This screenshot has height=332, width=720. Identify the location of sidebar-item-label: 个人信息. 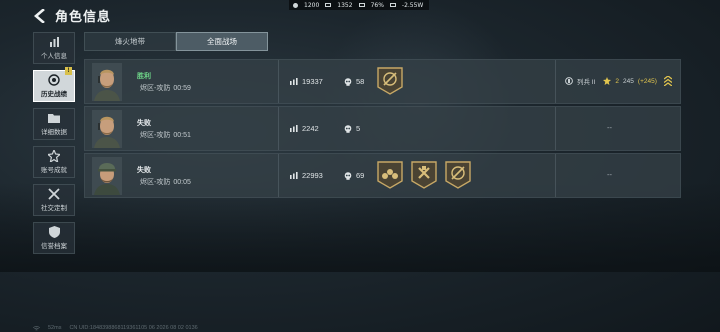
(54, 56).